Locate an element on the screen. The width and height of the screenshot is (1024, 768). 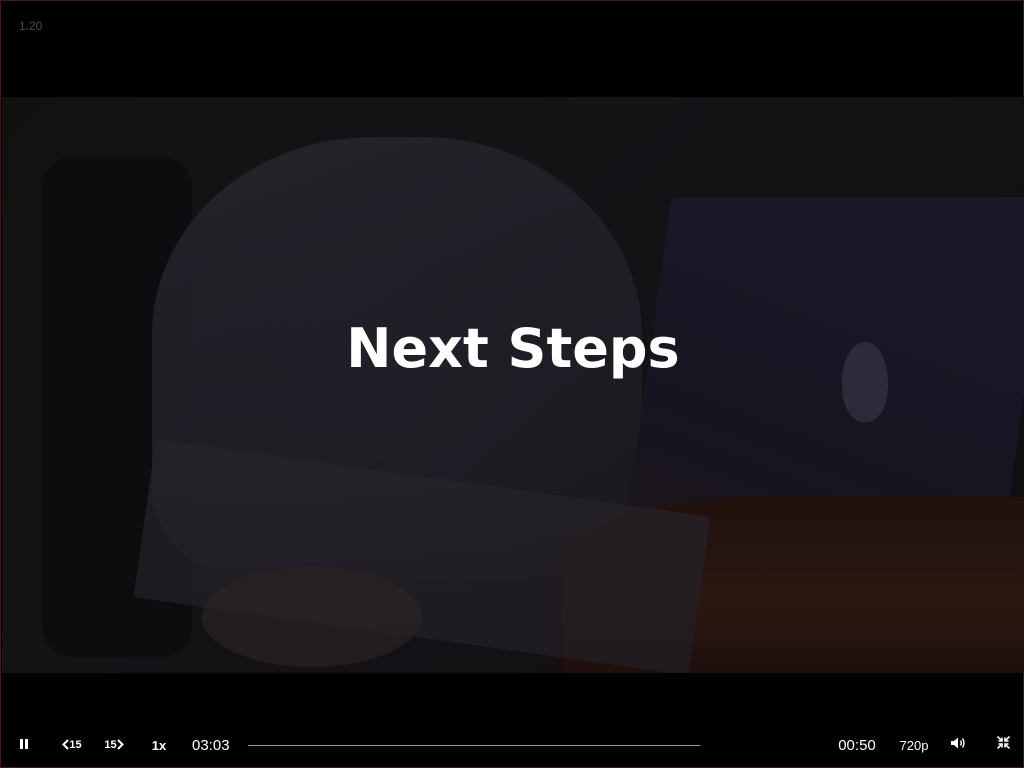
progress-bar is located at coordinates (474, 745).